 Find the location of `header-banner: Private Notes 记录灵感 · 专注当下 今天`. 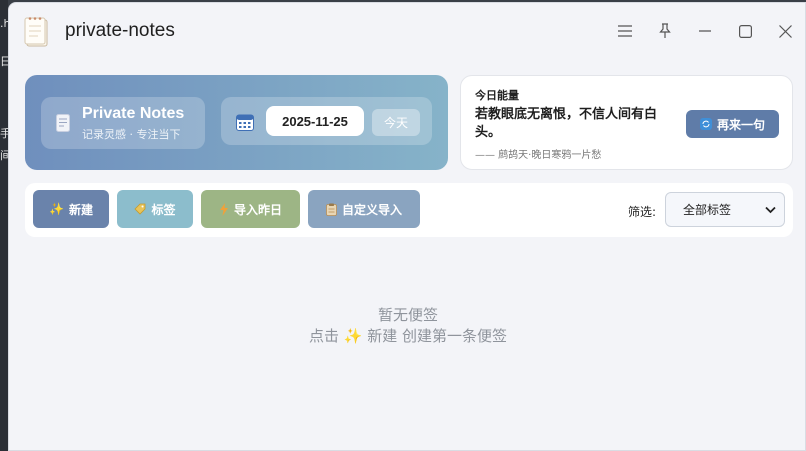

header-banner: Private Notes 记录灵感 · 专注当下 今天 is located at coordinates (236, 122).